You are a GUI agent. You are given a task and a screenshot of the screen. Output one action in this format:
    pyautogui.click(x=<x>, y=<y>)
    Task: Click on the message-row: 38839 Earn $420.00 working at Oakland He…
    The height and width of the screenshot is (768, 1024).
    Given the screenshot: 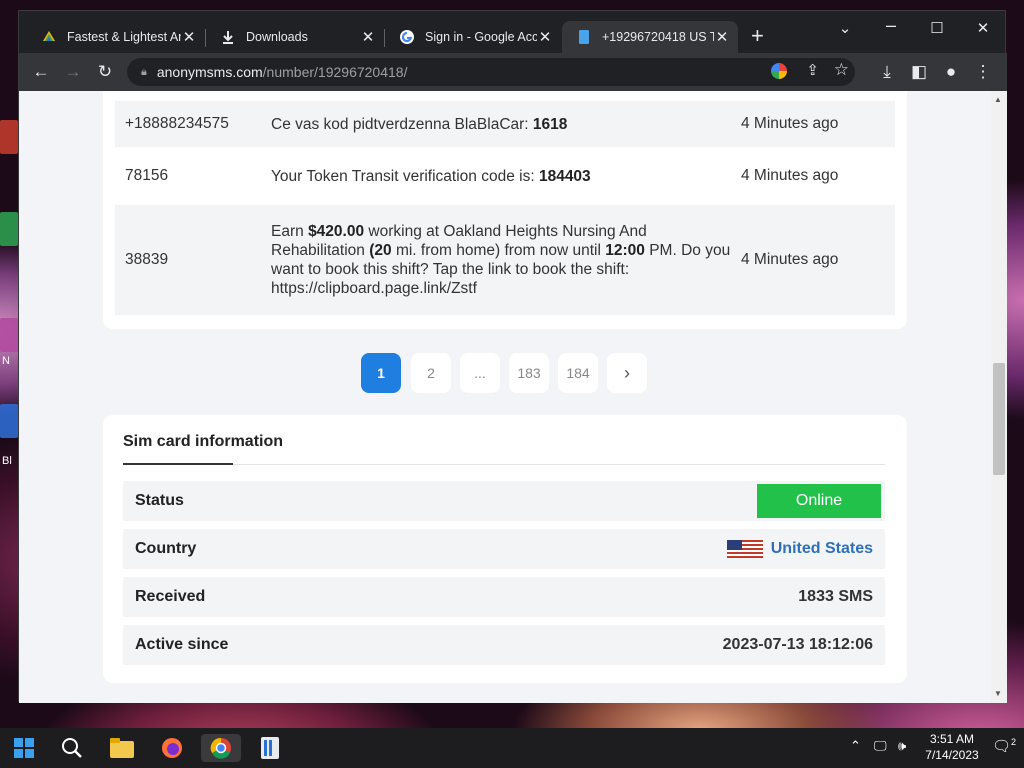 What is the action you would take?
    pyautogui.click(x=505, y=260)
    